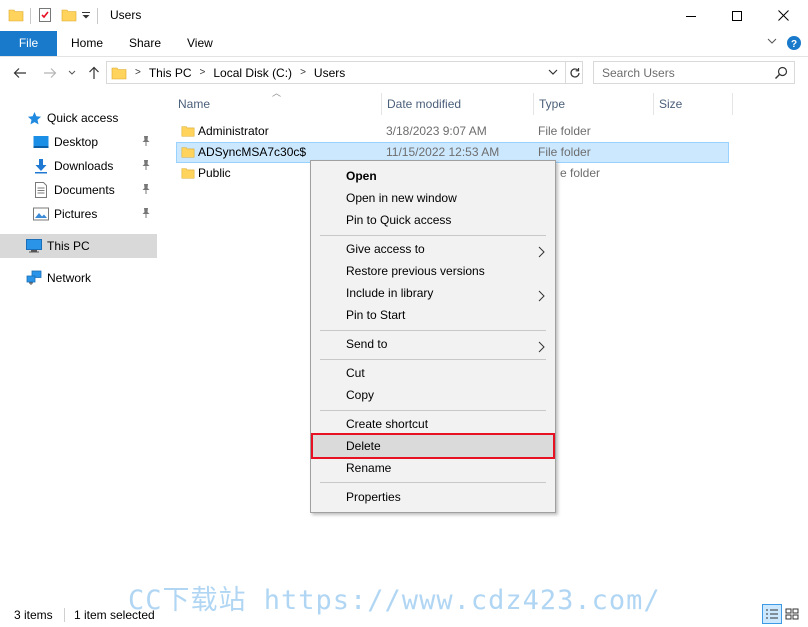  I want to click on column-header-name: Name, so click(194, 104).